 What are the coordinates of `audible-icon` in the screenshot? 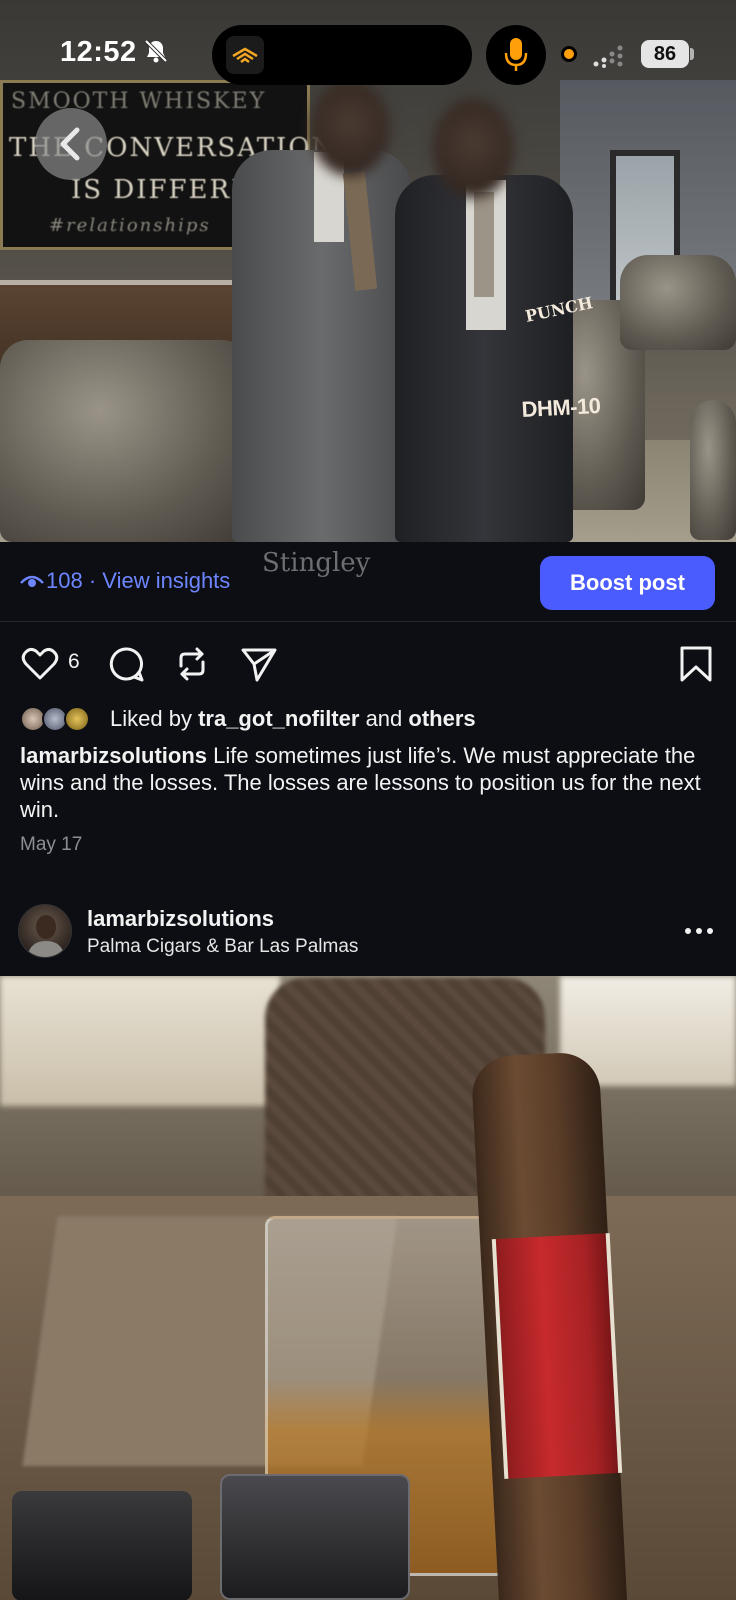 It's located at (245, 55).